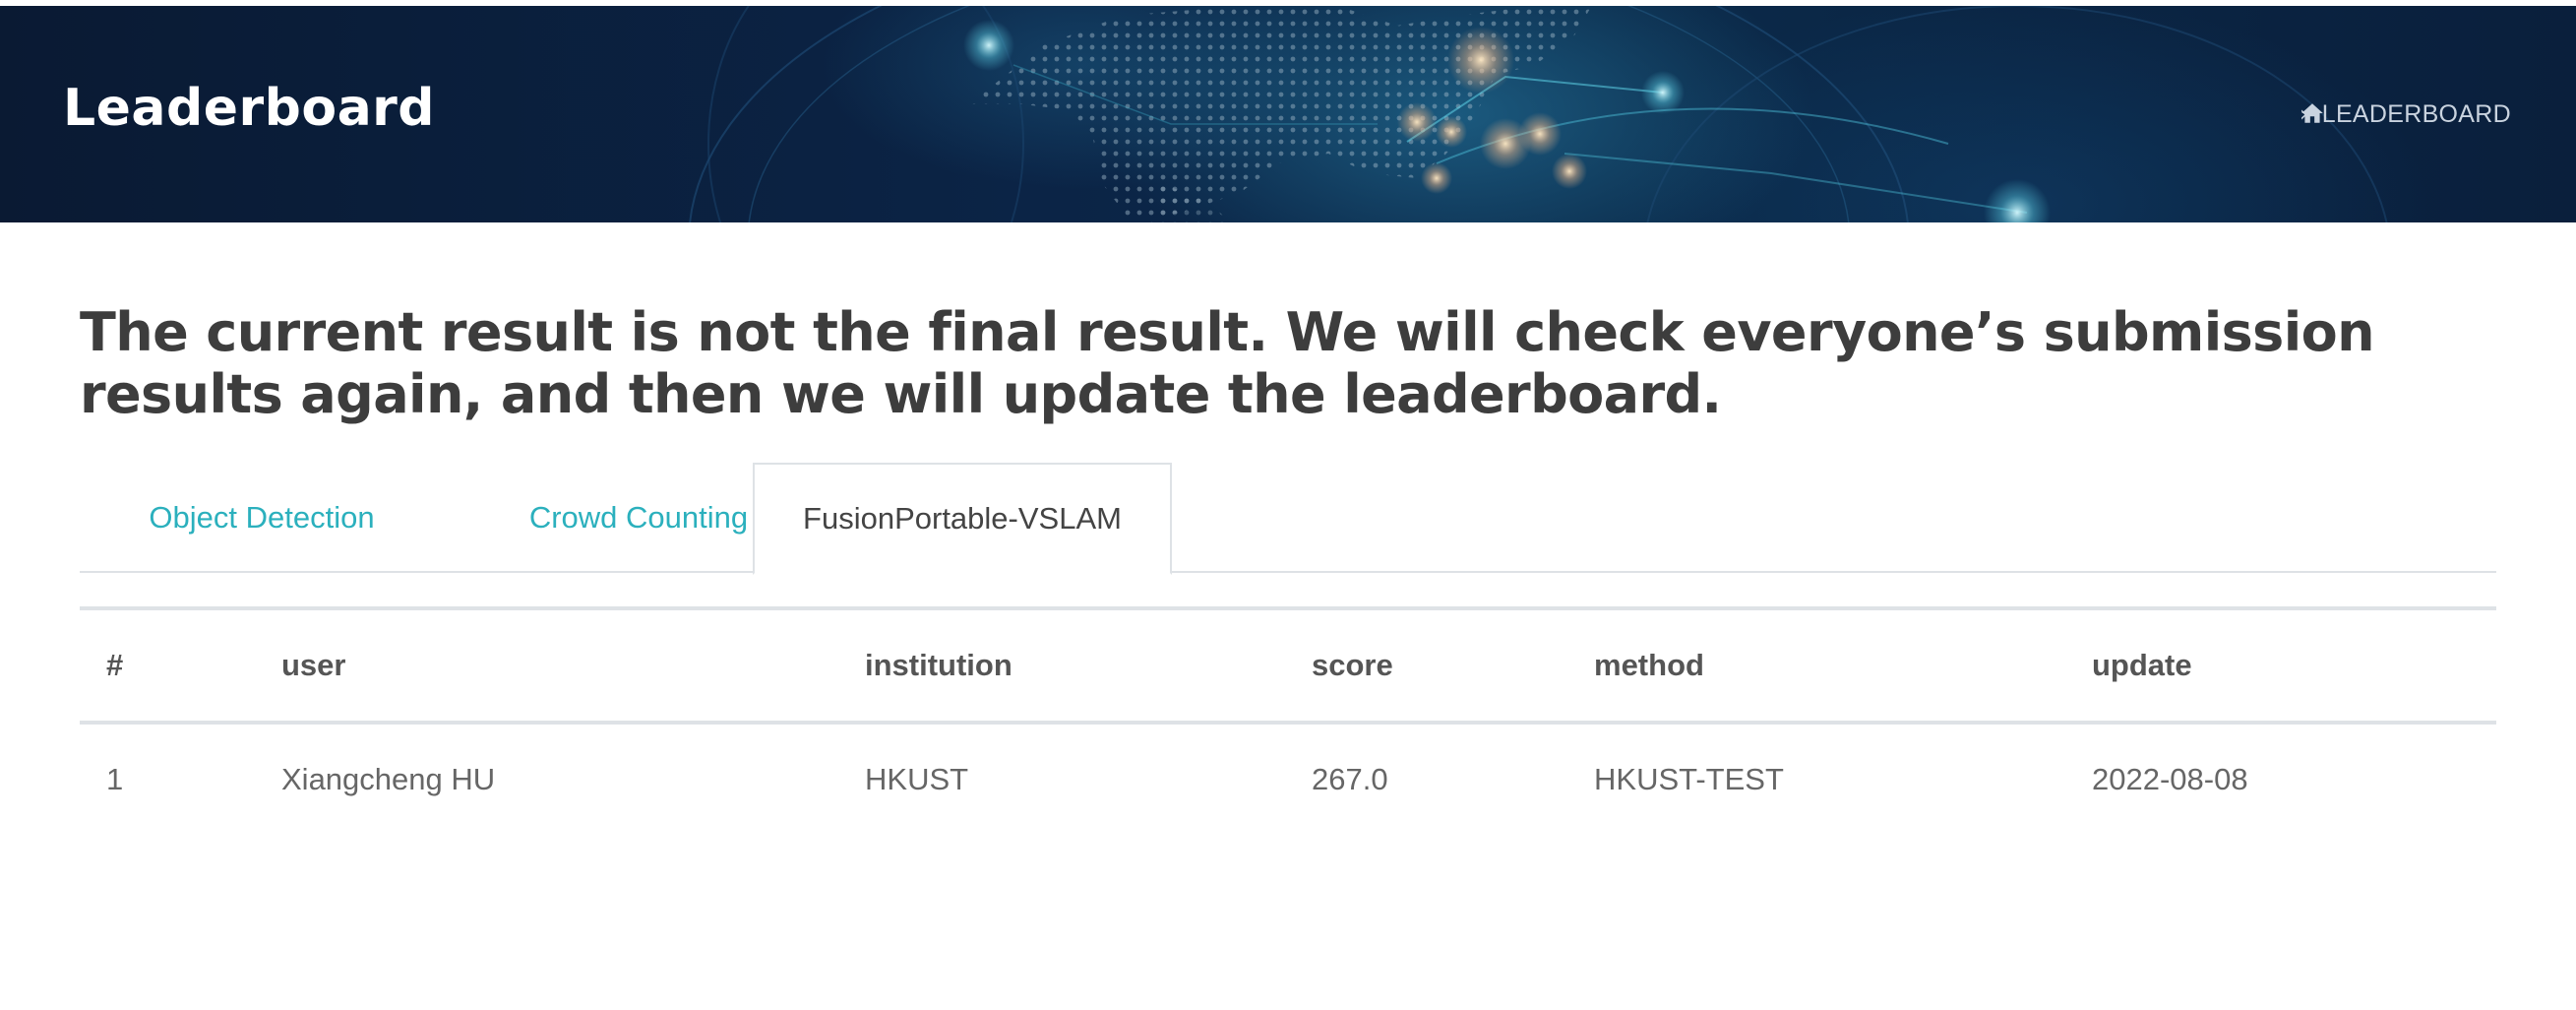  I want to click on cell-update: 2022-08-08, so click(2170, 779).